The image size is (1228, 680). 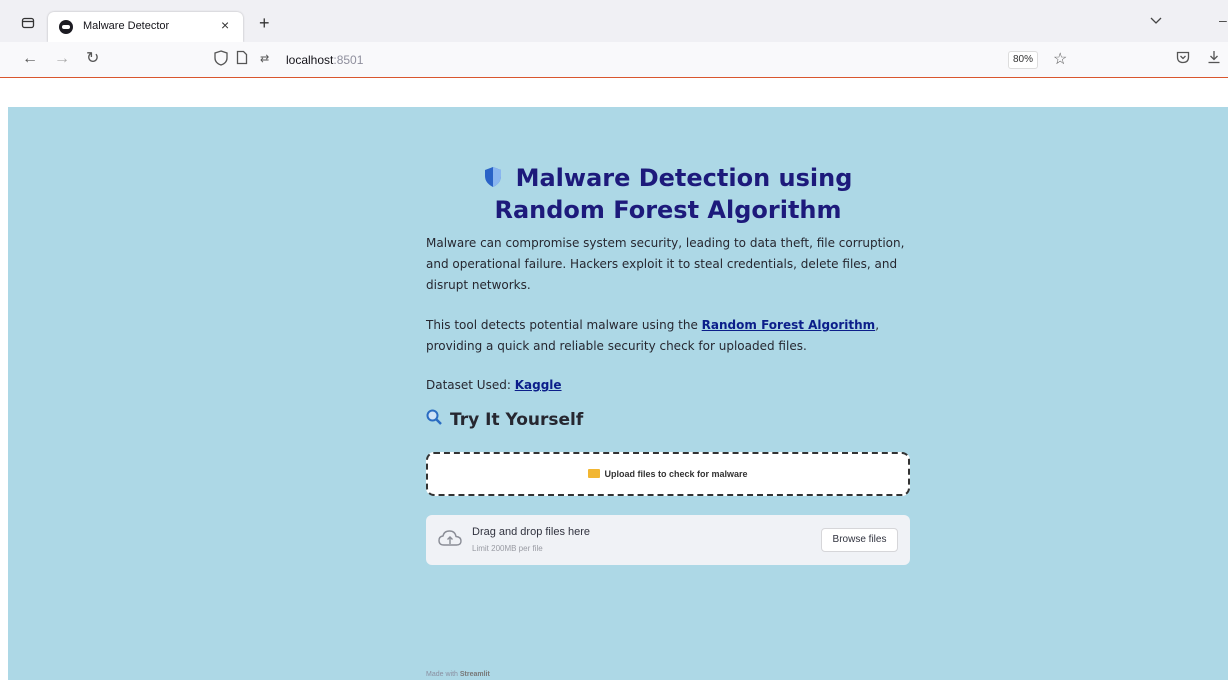 I want to click on close-tab-icon: ×, so click(x=225, y=25).